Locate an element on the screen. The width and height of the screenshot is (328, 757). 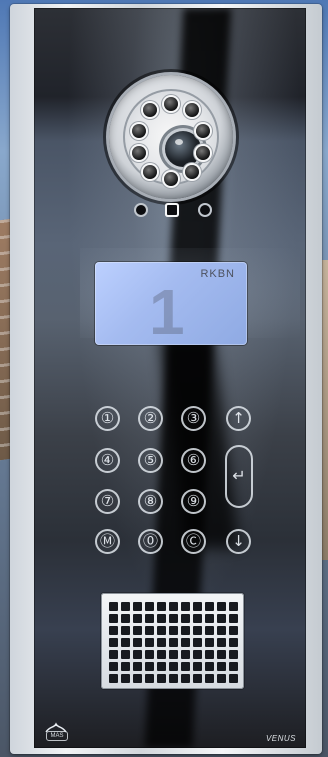
key-down: ↓ is located at coordinates (238, 541).